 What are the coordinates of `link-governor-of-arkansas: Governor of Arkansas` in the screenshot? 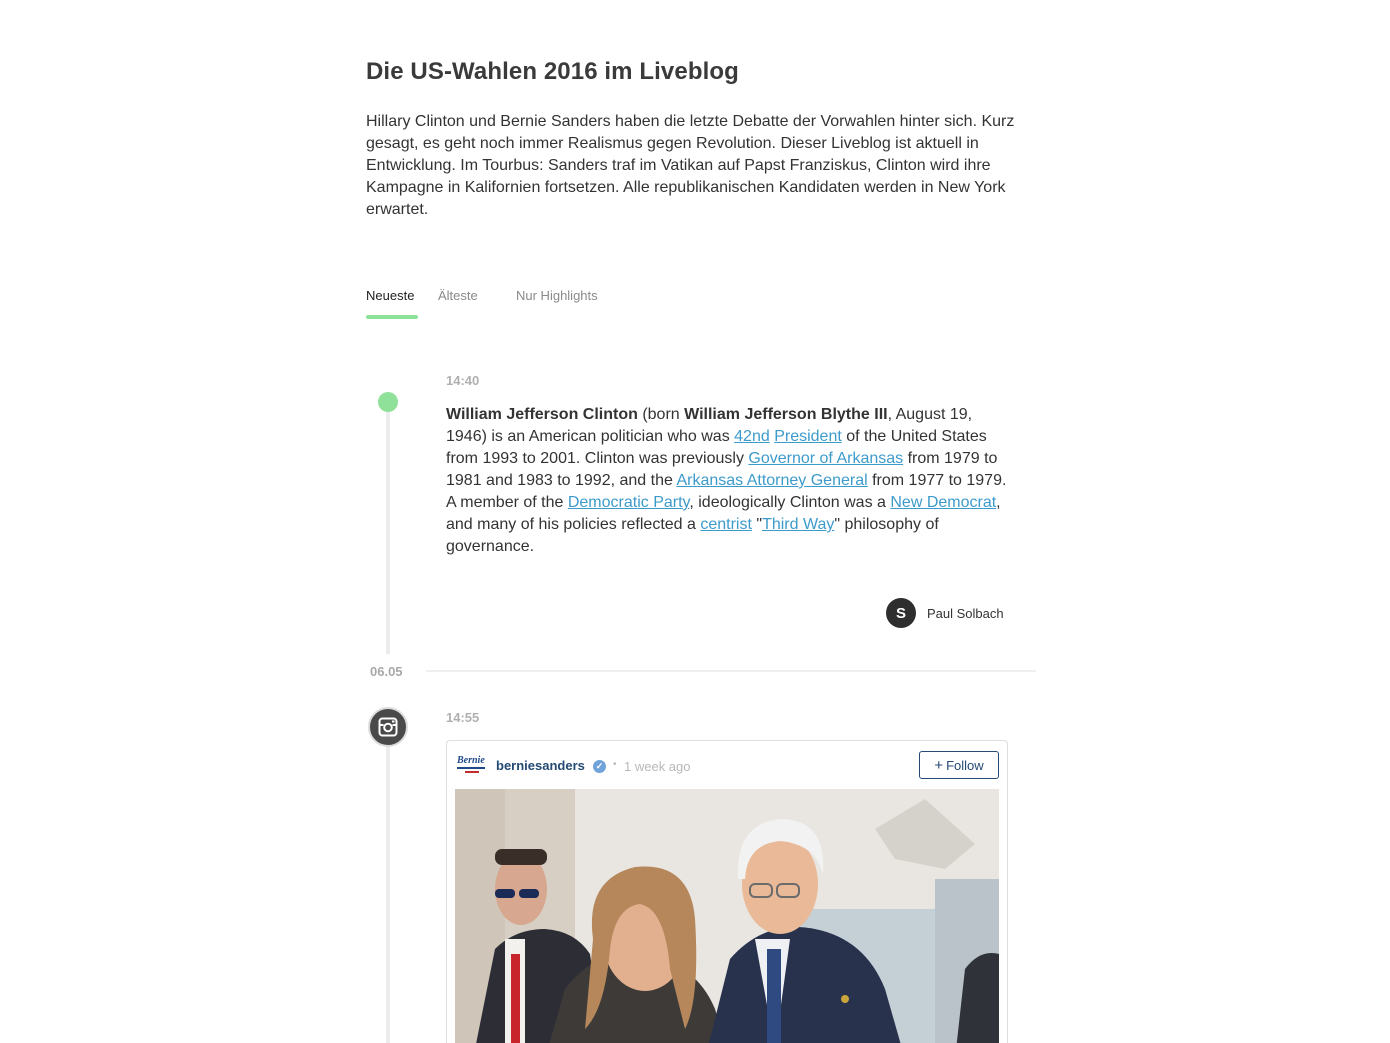 It's located at (825, 458).